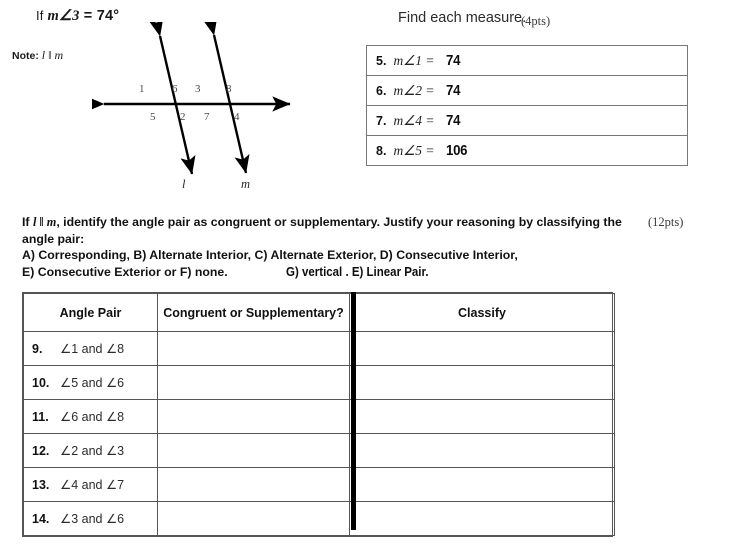 This screenshot has width=730, height=551. I want to click on header-classify: Classify, so click(482, 312).